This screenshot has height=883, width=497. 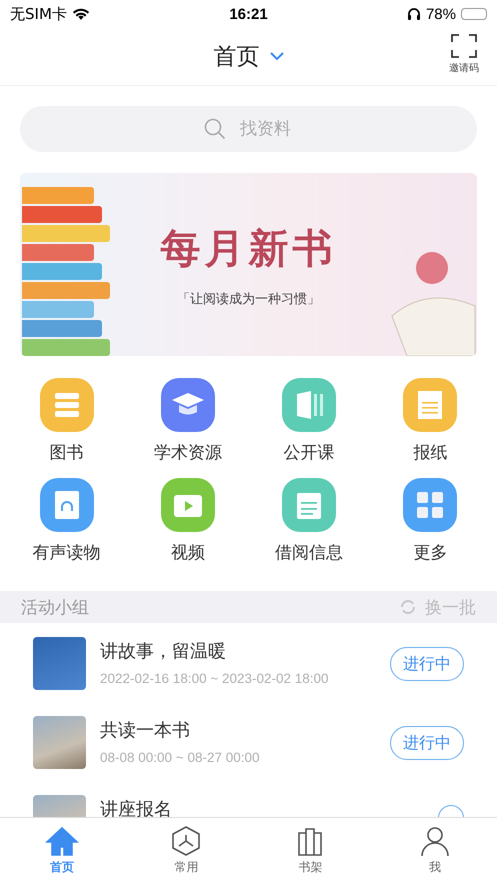 I want to click on activity-title: 共读一本书, so click(x=245, y=730).